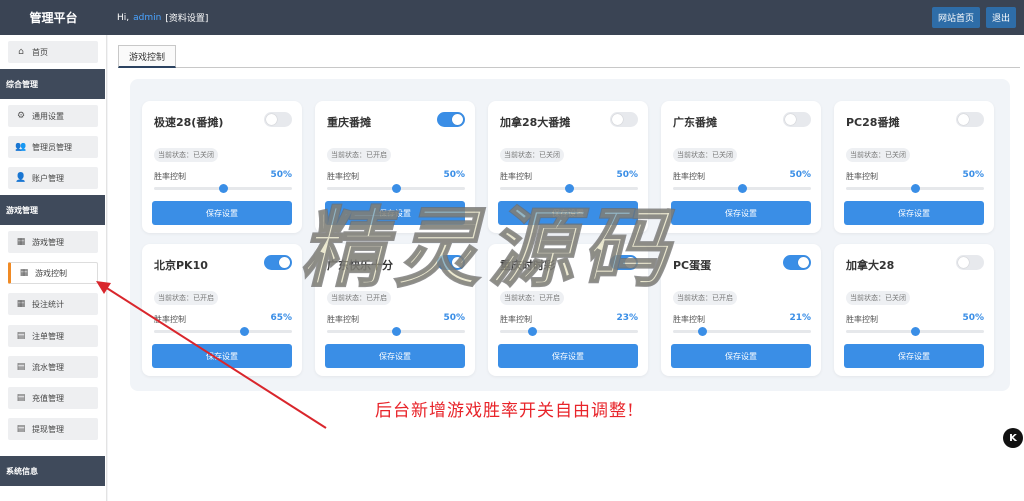 Image resolution: width=1024 pixels, height=501 pixels. Describe the element at coordinates (349, 122) in the screenshot. I see `game-name: 重庆番摊` at that location.